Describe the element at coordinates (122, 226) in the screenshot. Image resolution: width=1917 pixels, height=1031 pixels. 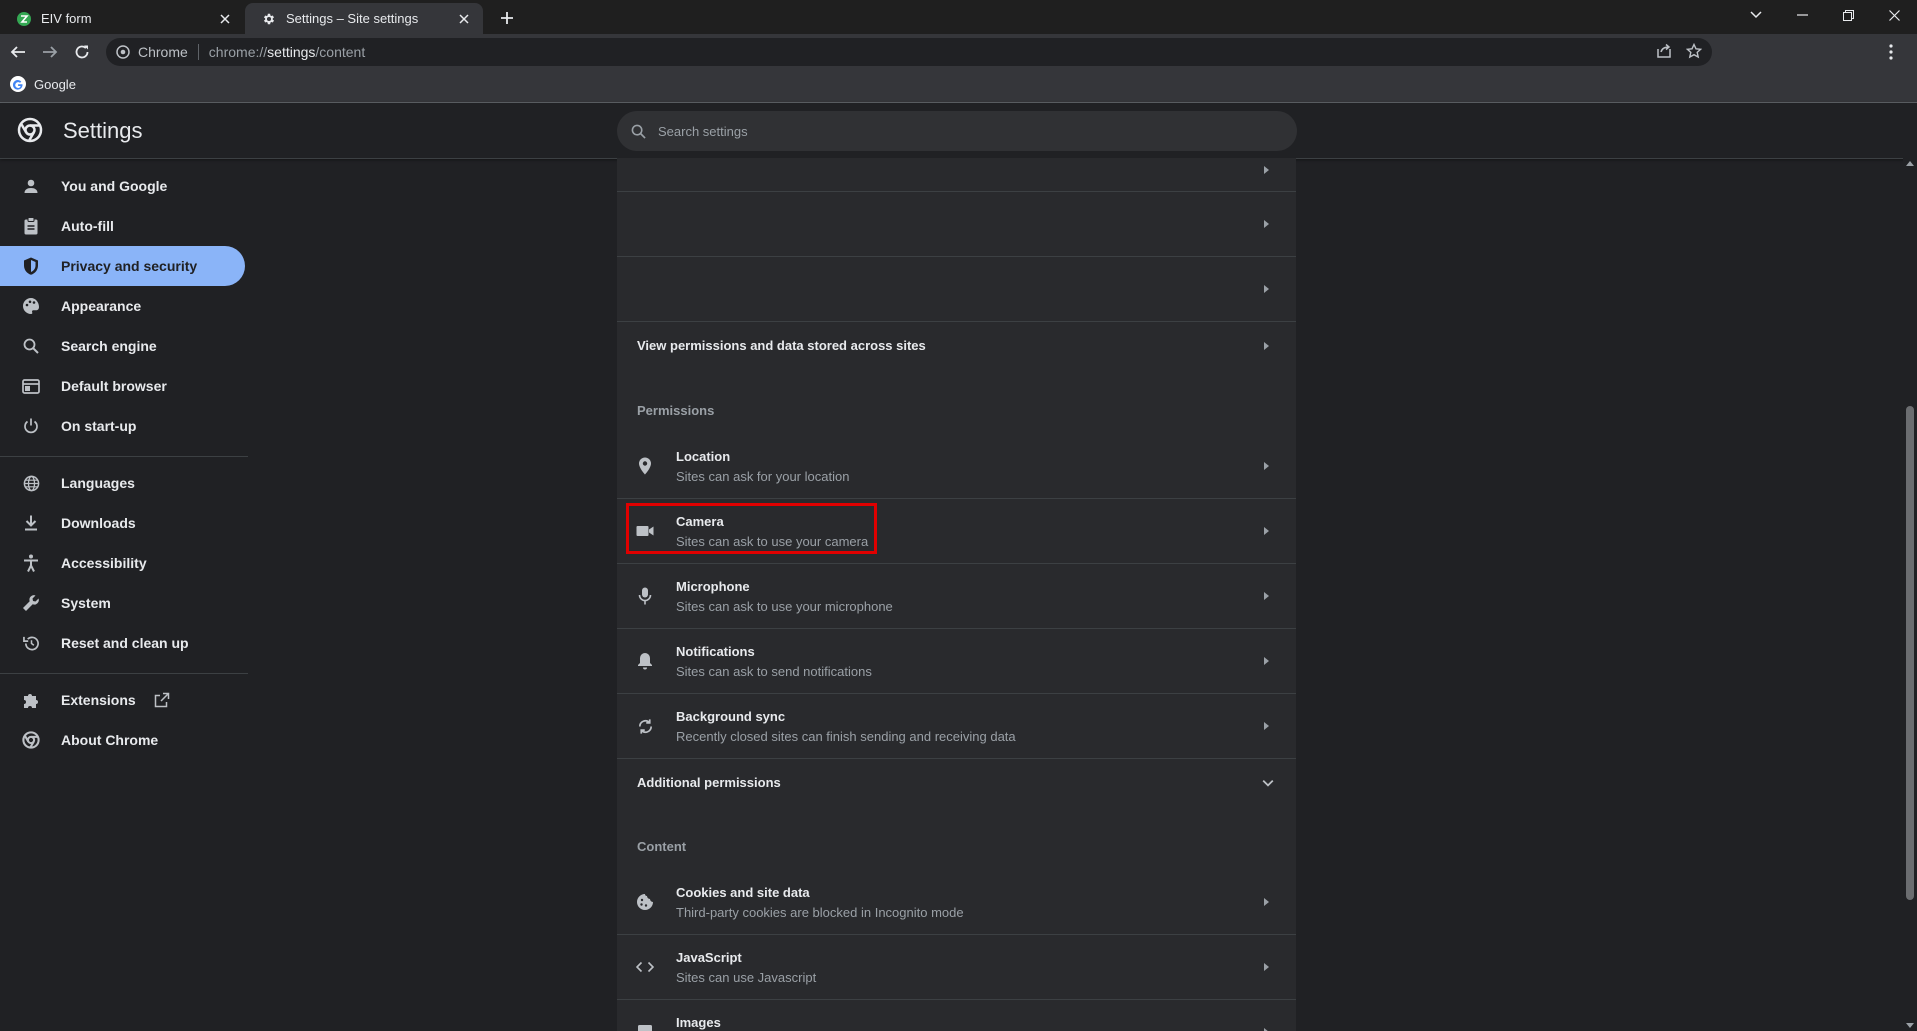
I see `sidebar-item-auto-fill: Auto-fill` at that location.